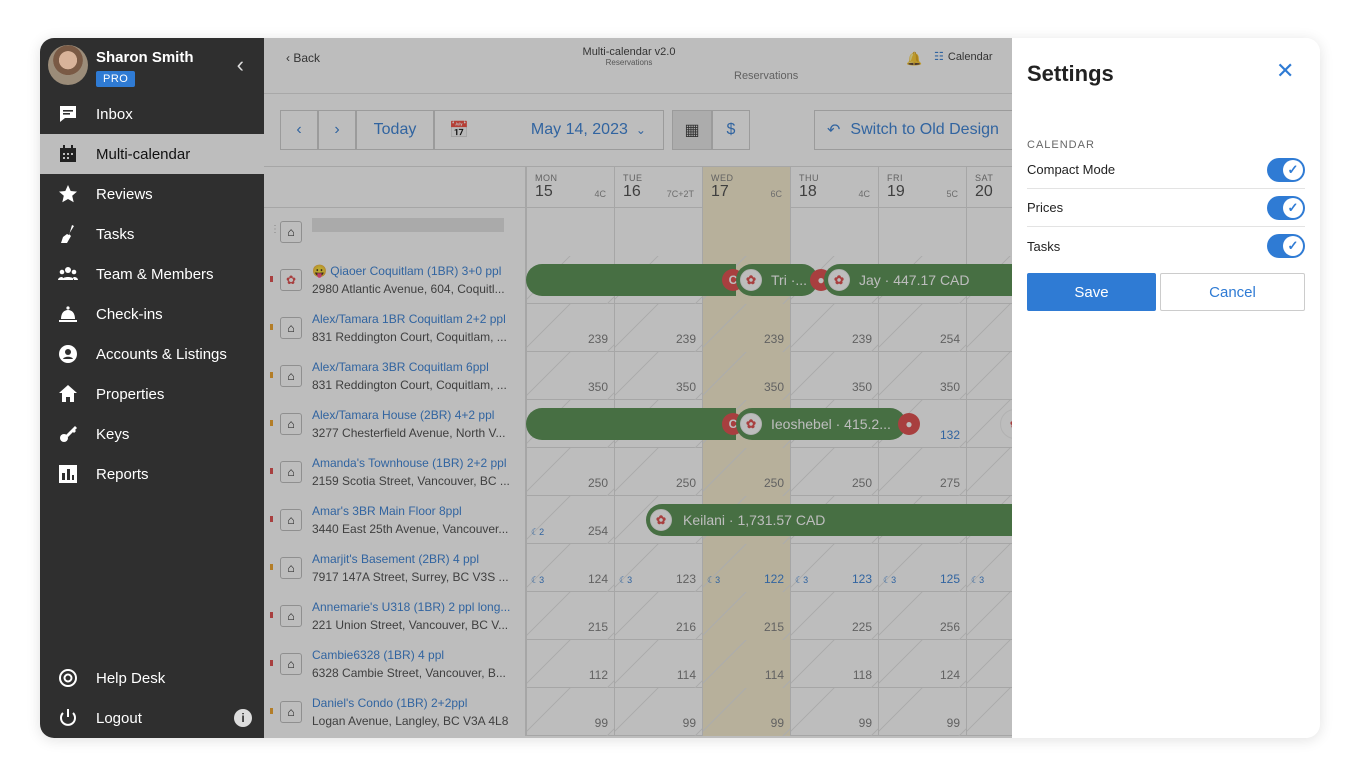 This screenshot has width=1360, height=780. I want to click on day-column-header: MON 15 4C, so click(570, 188).